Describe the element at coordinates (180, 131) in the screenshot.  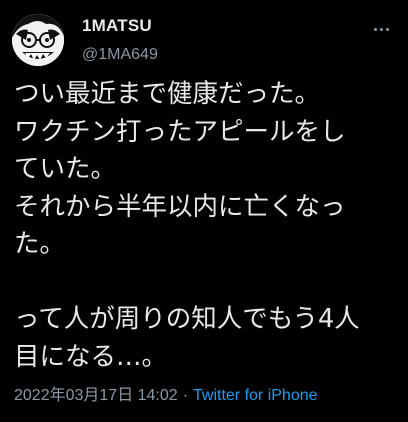
I see `tweet-text-line: ワクチン打ったアピールをし` at that location.